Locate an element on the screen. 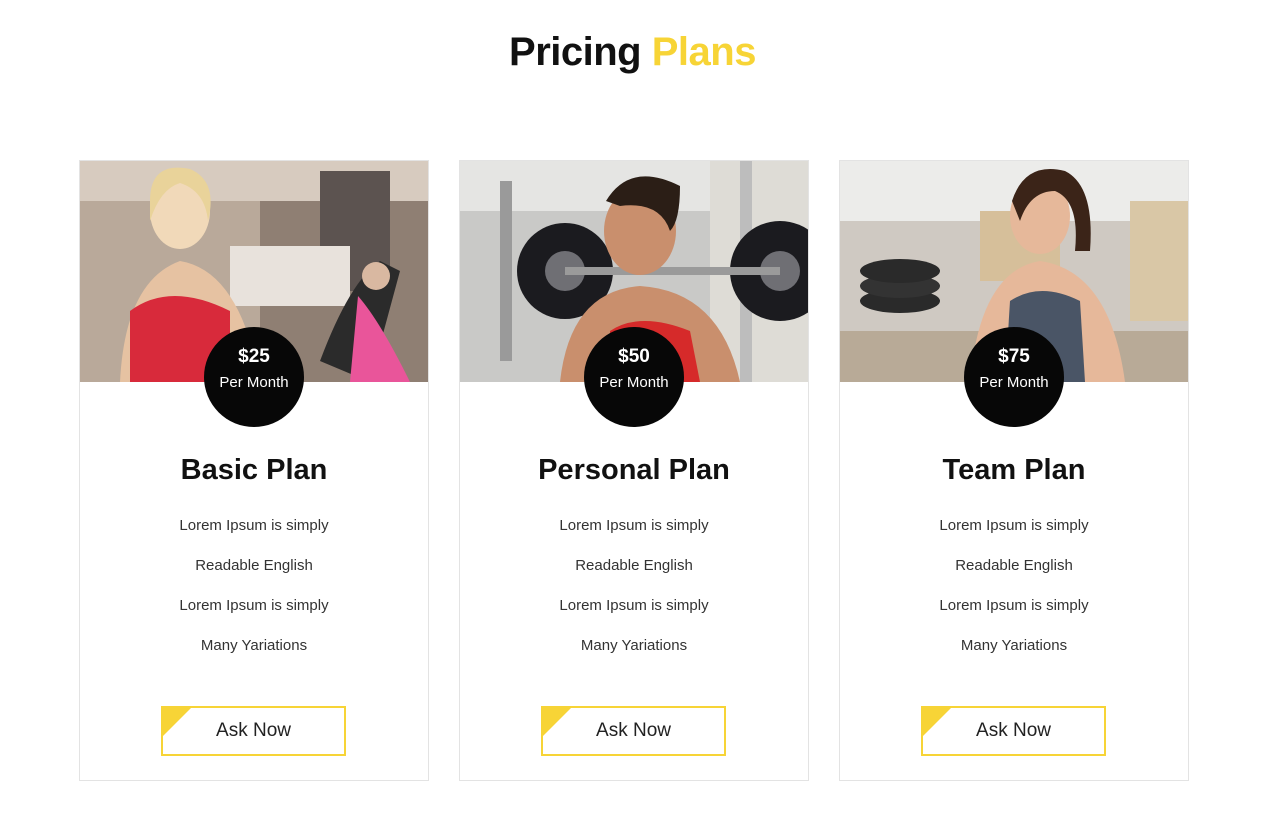 The image size is (1265, 829). price-badge: $25 Per Month is located at coordinates (254, 377).